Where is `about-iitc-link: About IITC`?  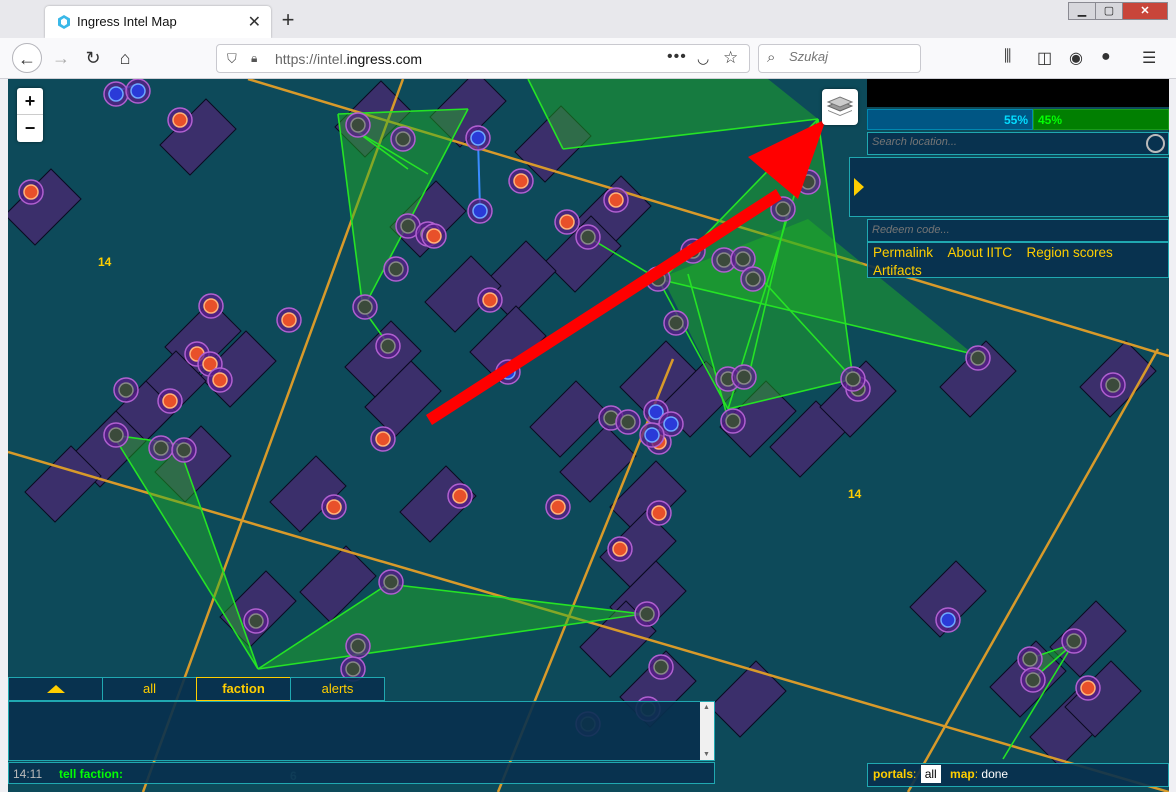 about-iitc-link: About IITC is located at coordinates (979, 252).